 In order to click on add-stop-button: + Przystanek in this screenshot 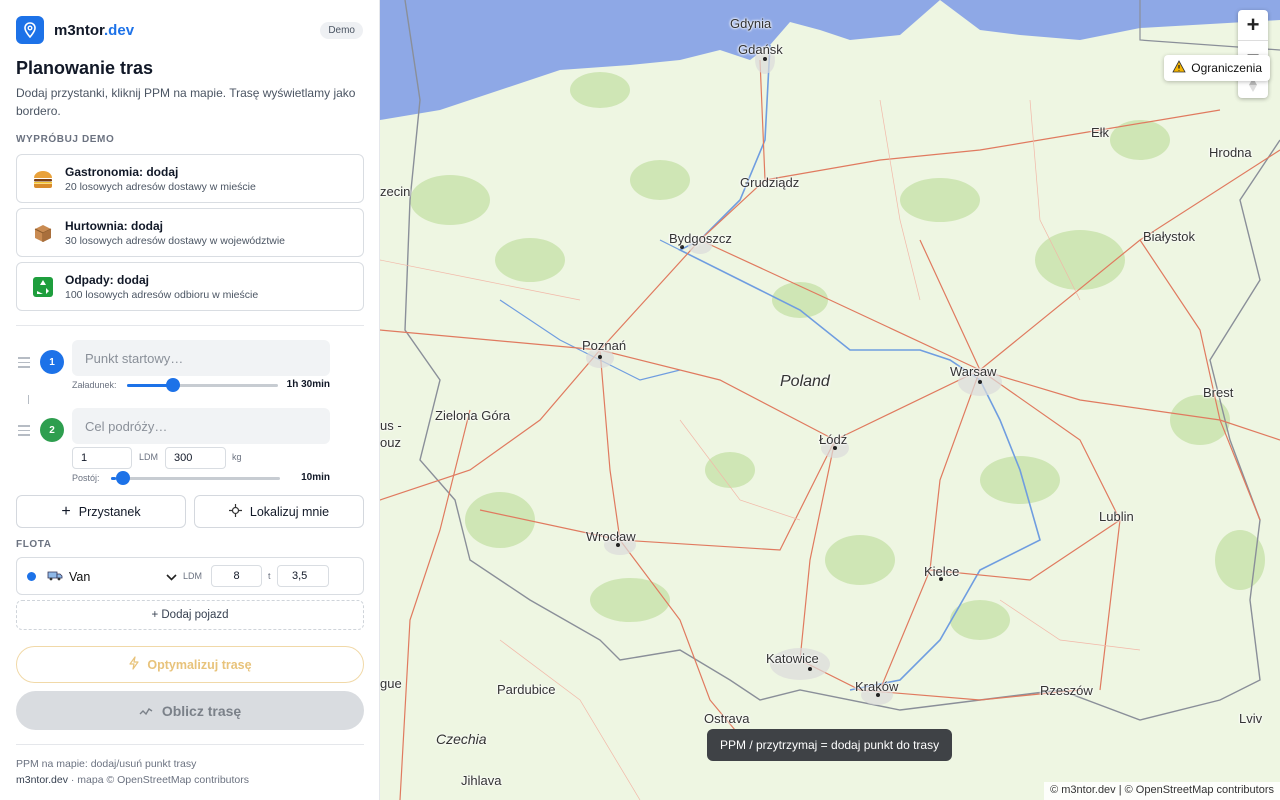, I will do `click(101, 511)`.